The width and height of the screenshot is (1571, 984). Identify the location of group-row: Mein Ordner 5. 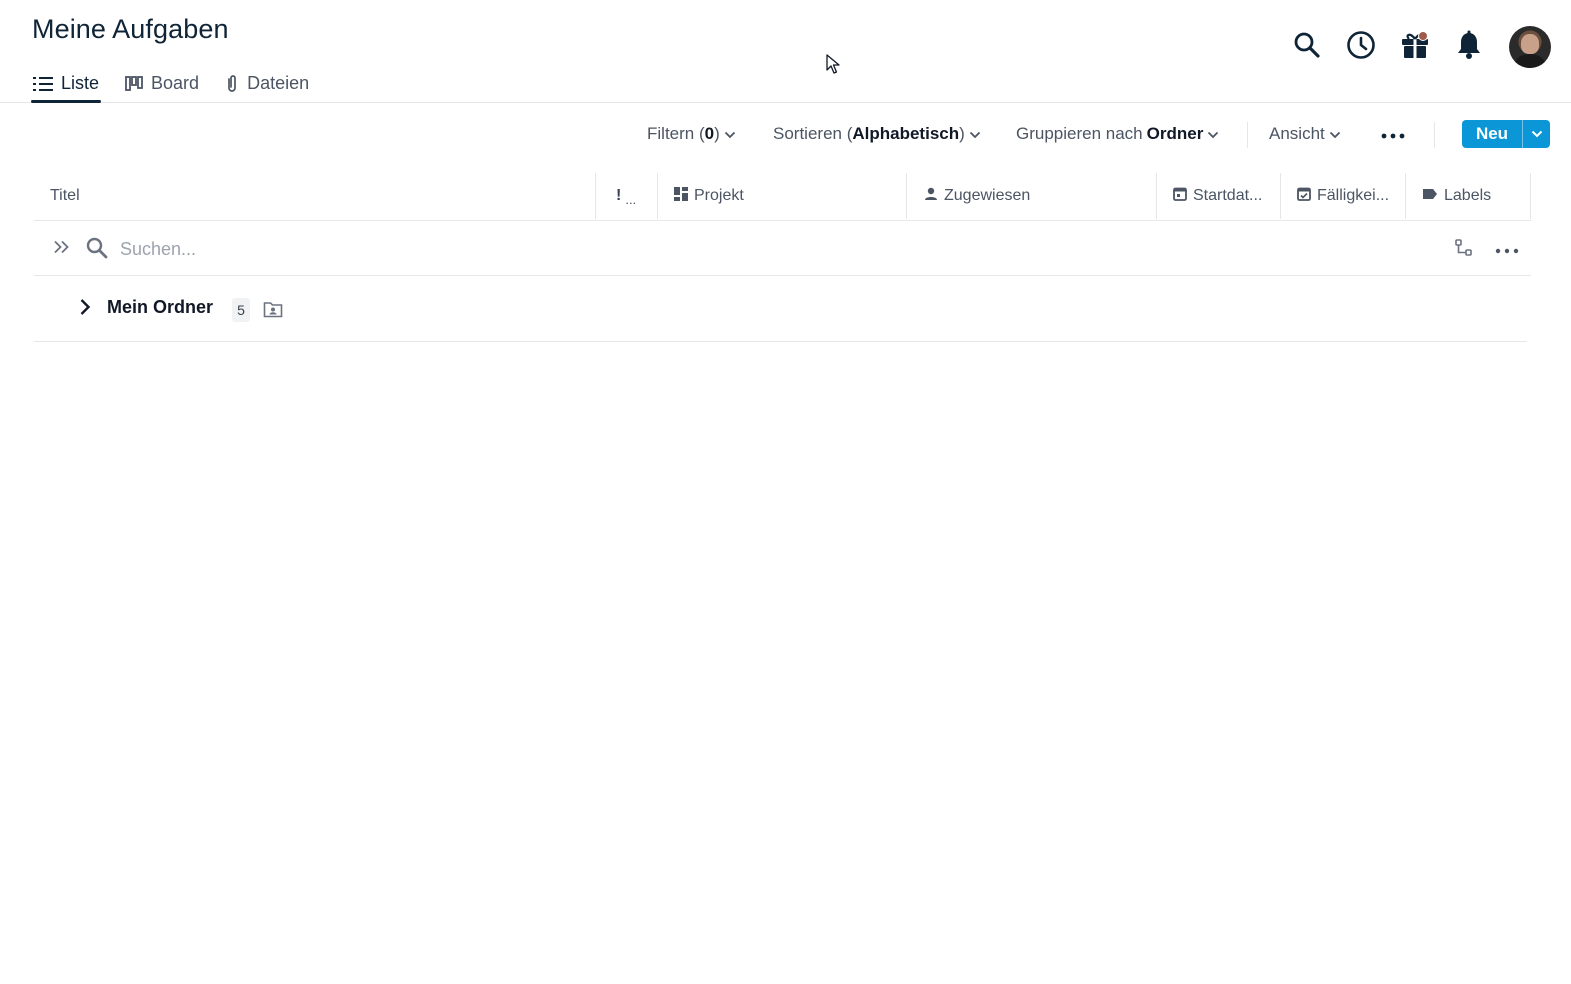
(780, 309).